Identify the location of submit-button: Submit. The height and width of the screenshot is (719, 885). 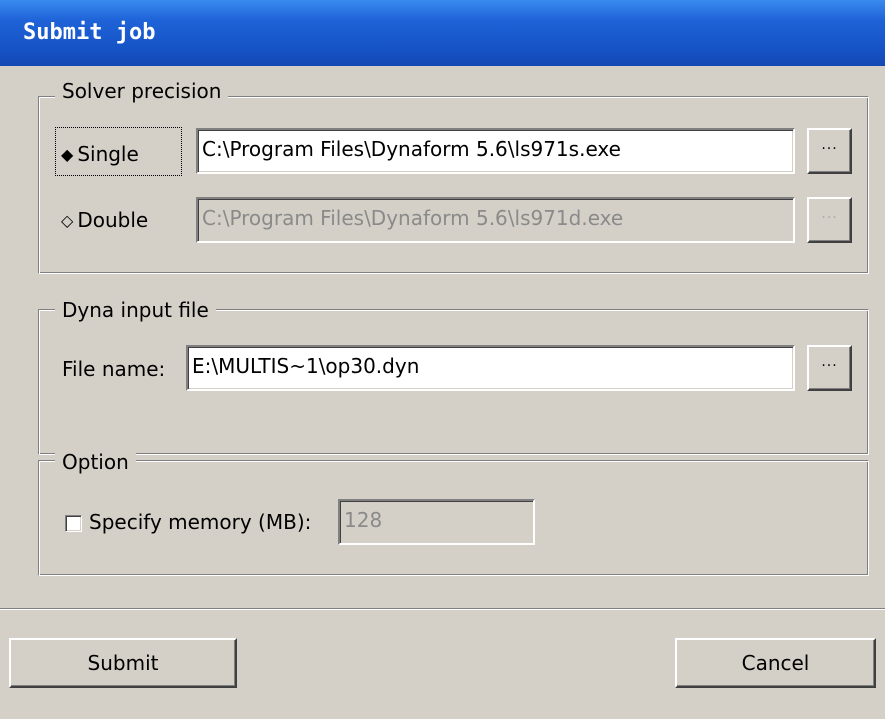
(123, 663).